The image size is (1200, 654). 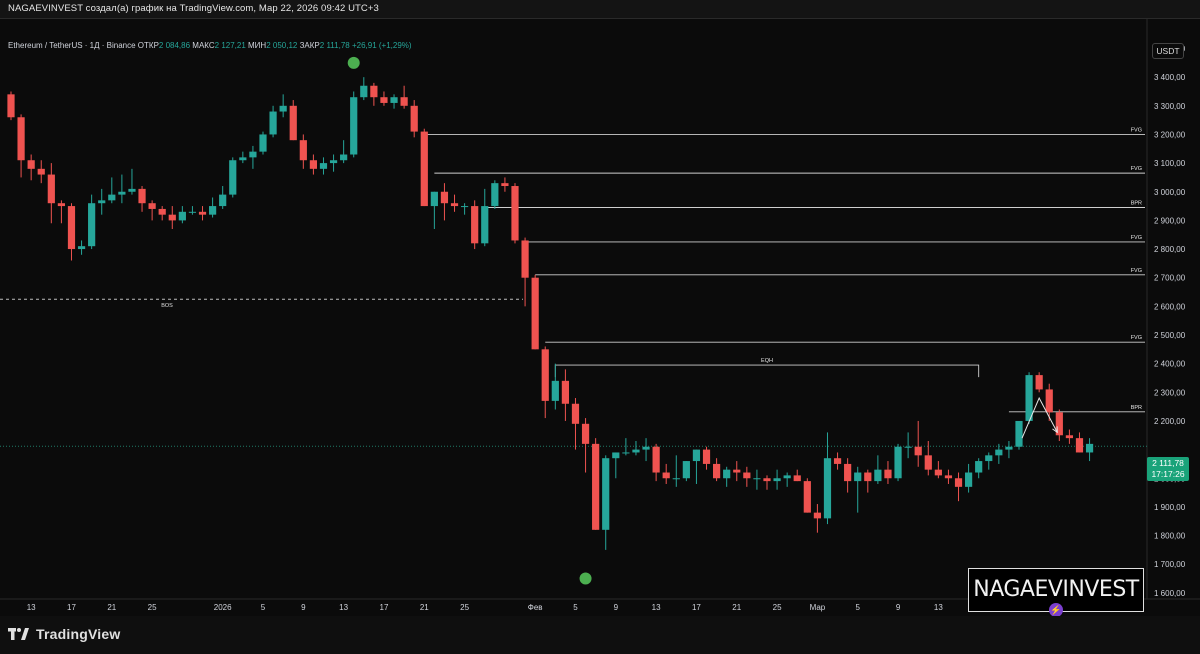 I want to click on legend-low-label: МИН, so click(x=257, y=45).